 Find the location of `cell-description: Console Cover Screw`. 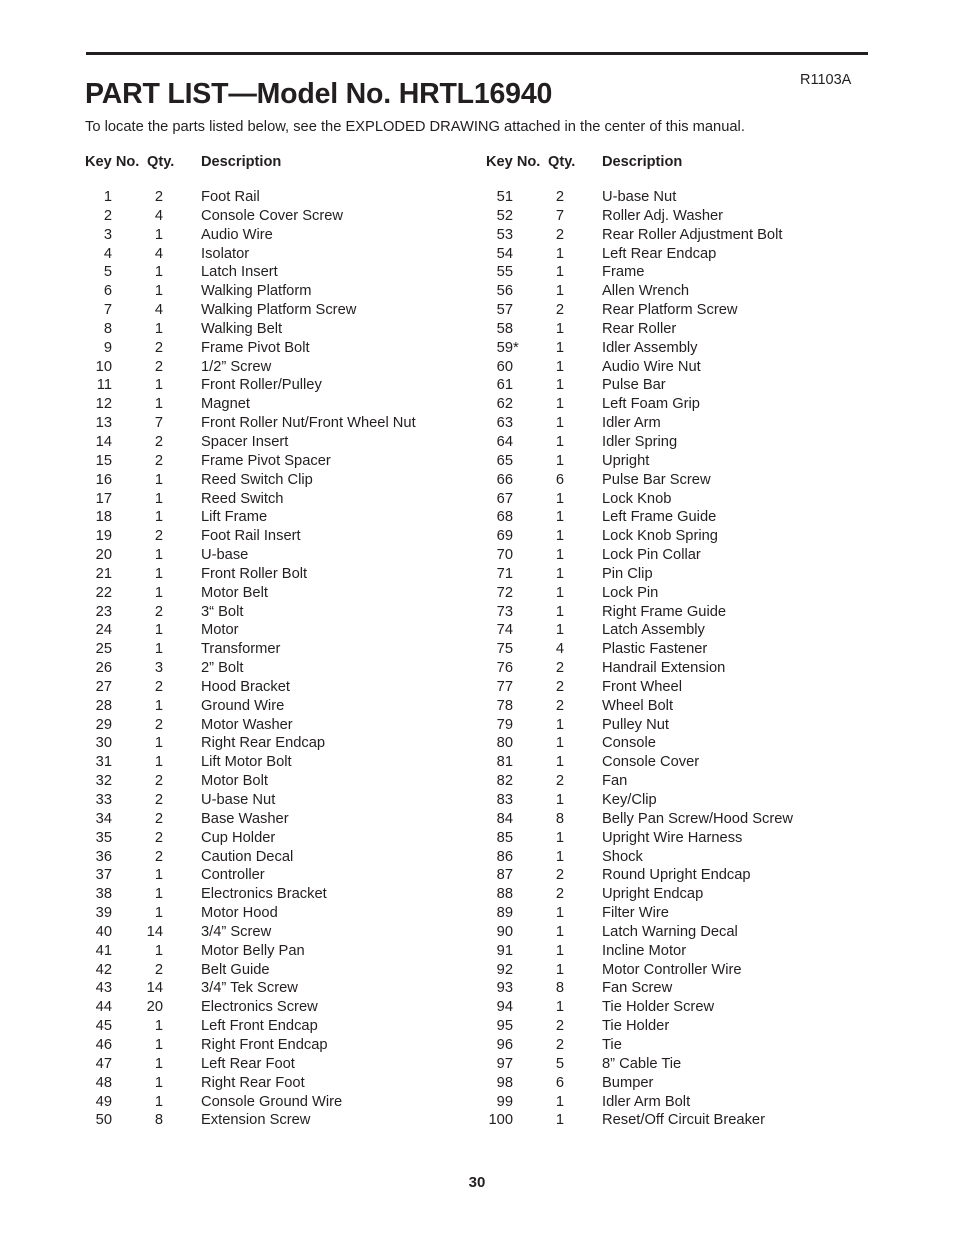

cell-description: Console Cover Screw is located at coordinates (272, 215).